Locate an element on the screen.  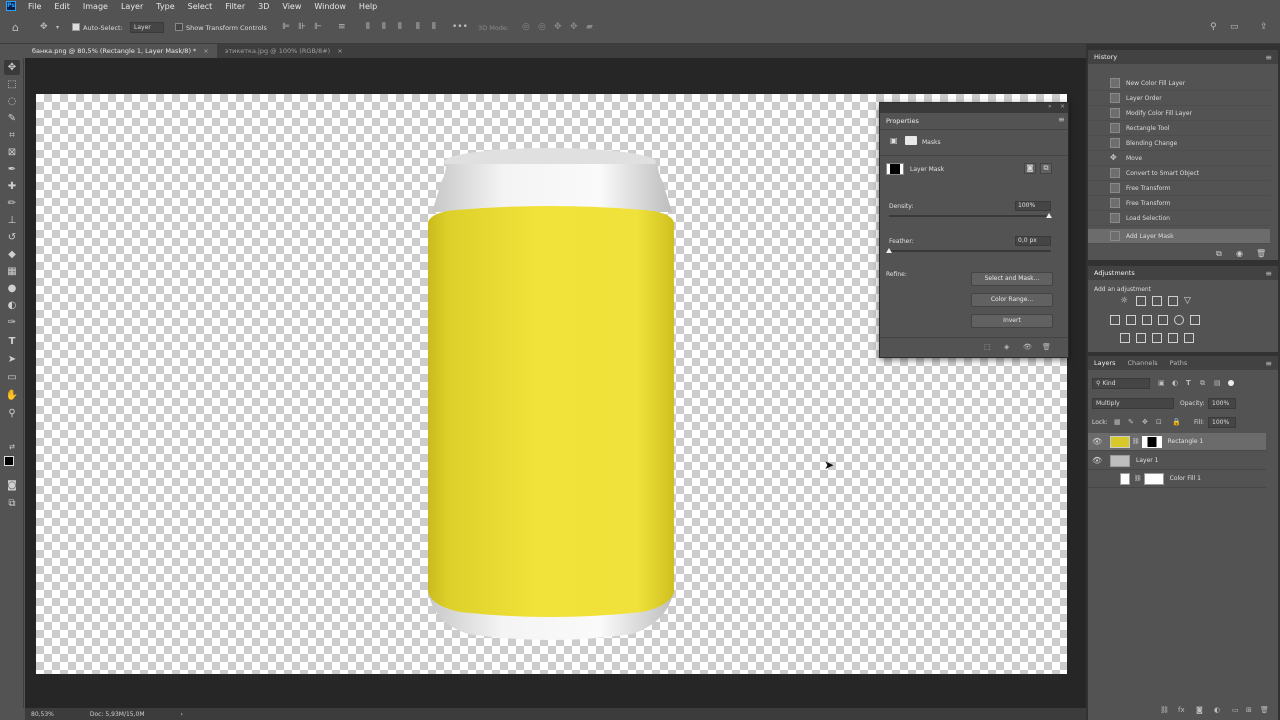
filter-adjustment-icon: ◐ is located at coordinates (1175, 383).